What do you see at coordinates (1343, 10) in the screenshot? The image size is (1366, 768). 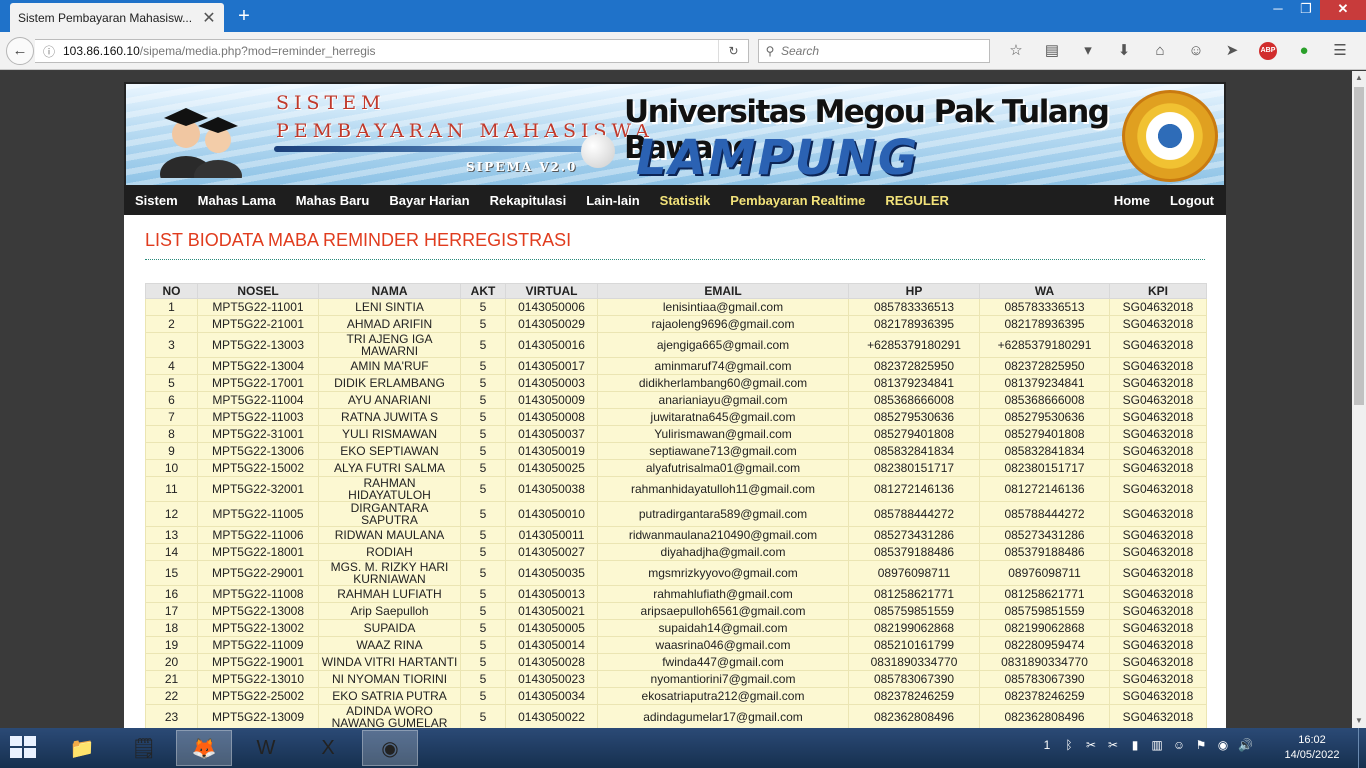 I see `close-window-icon: ✕` at bounding box center [1343, 10].